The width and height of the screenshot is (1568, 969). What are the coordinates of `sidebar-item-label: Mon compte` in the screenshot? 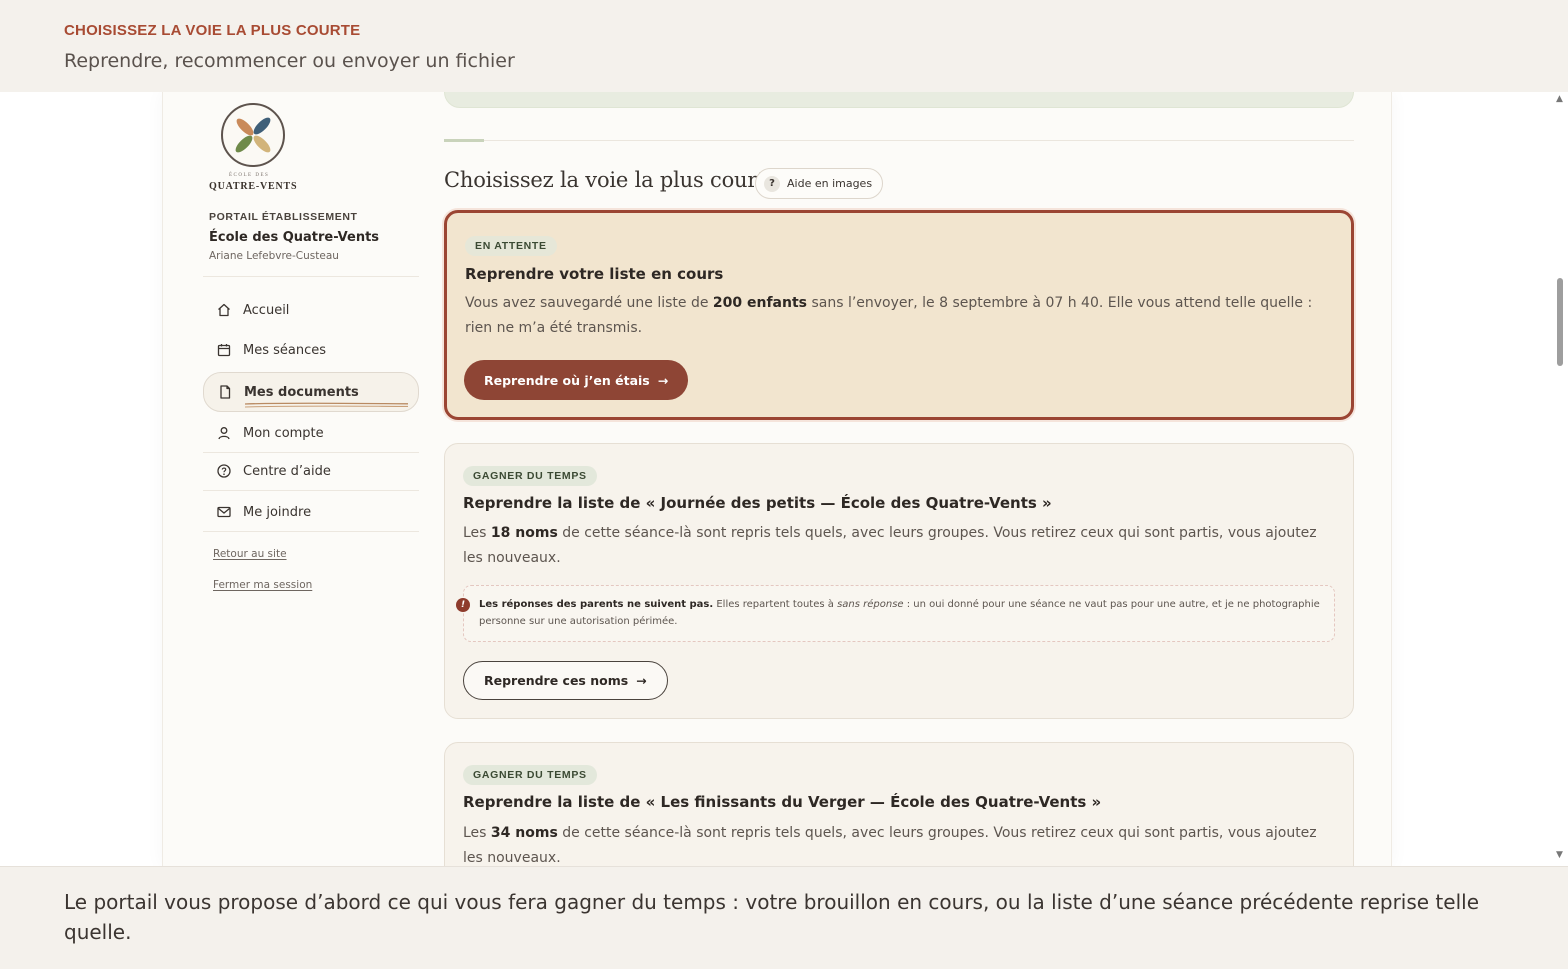 It's located at (283, 433).